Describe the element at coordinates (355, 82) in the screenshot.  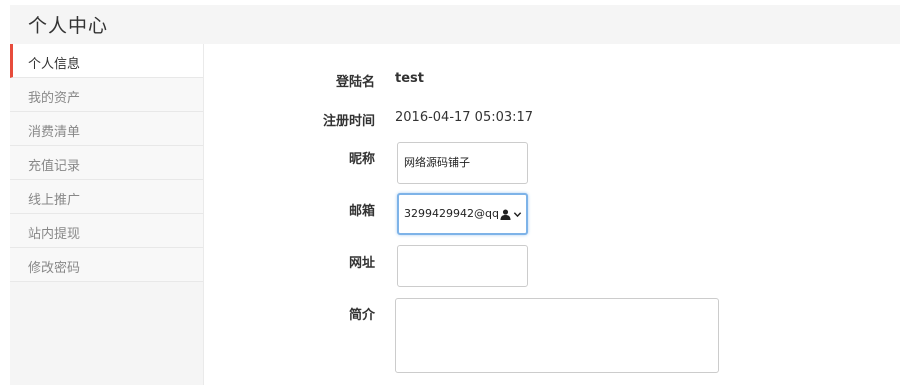
I see `username-label: 登陆名` at that location.